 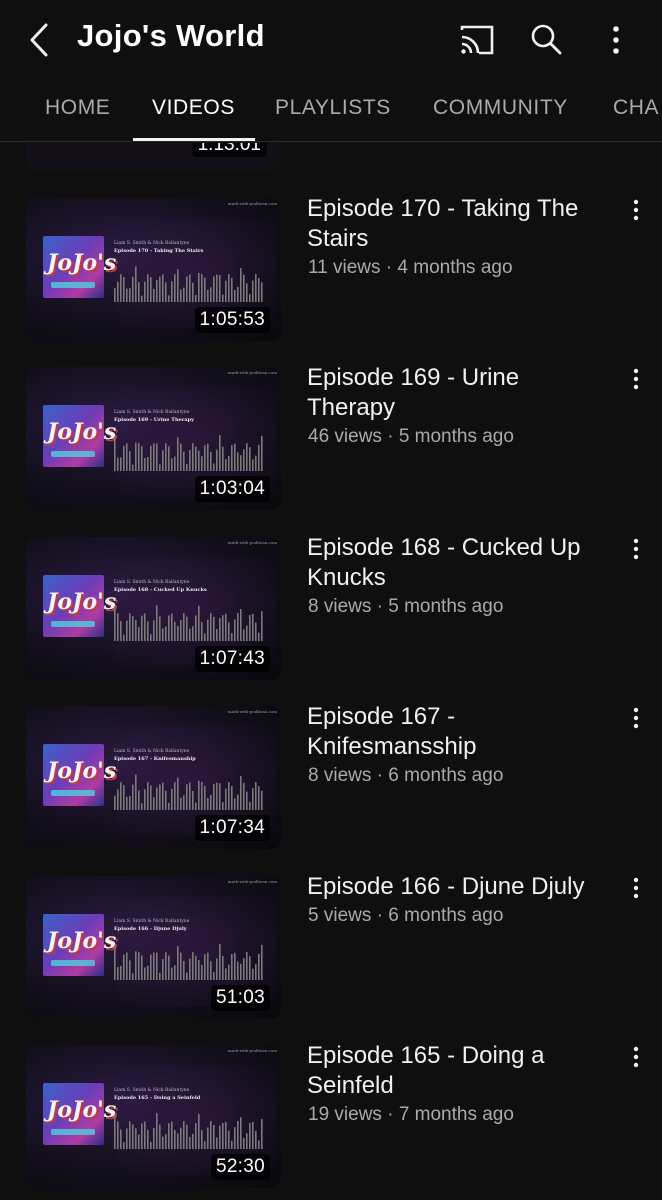 What do you see at coordinates (331, 40) in the screenshot?
I see `top-app-bar: Jojo's World` at bounding box center [331, 40].